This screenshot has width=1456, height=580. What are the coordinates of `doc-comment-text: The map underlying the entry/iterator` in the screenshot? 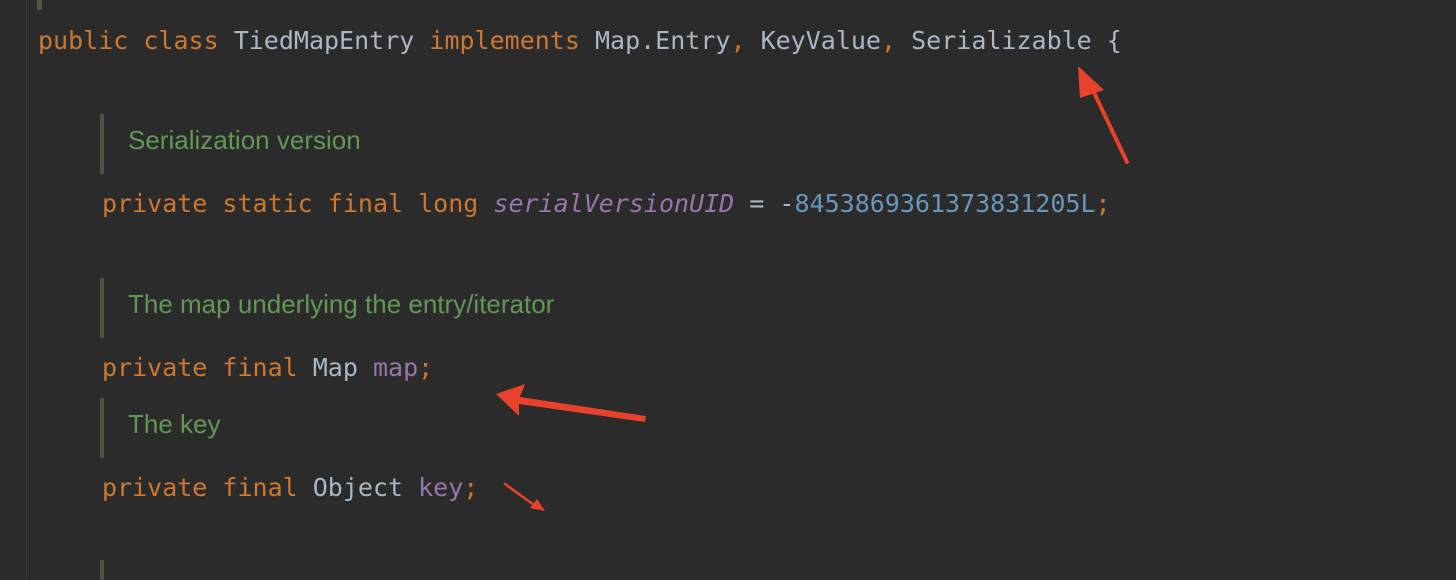 It's located at (341, 304).